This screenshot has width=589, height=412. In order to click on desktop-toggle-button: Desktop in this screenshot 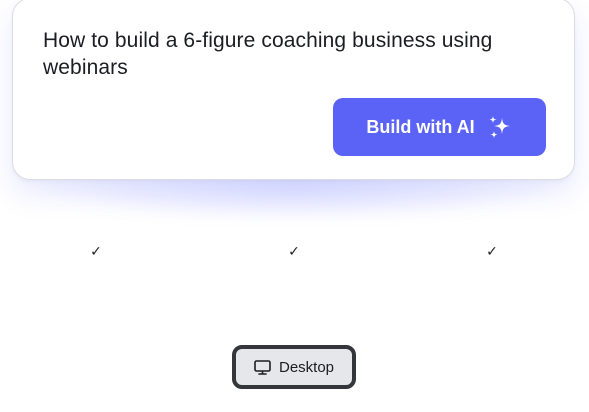, I will do `click(294, 367)`.